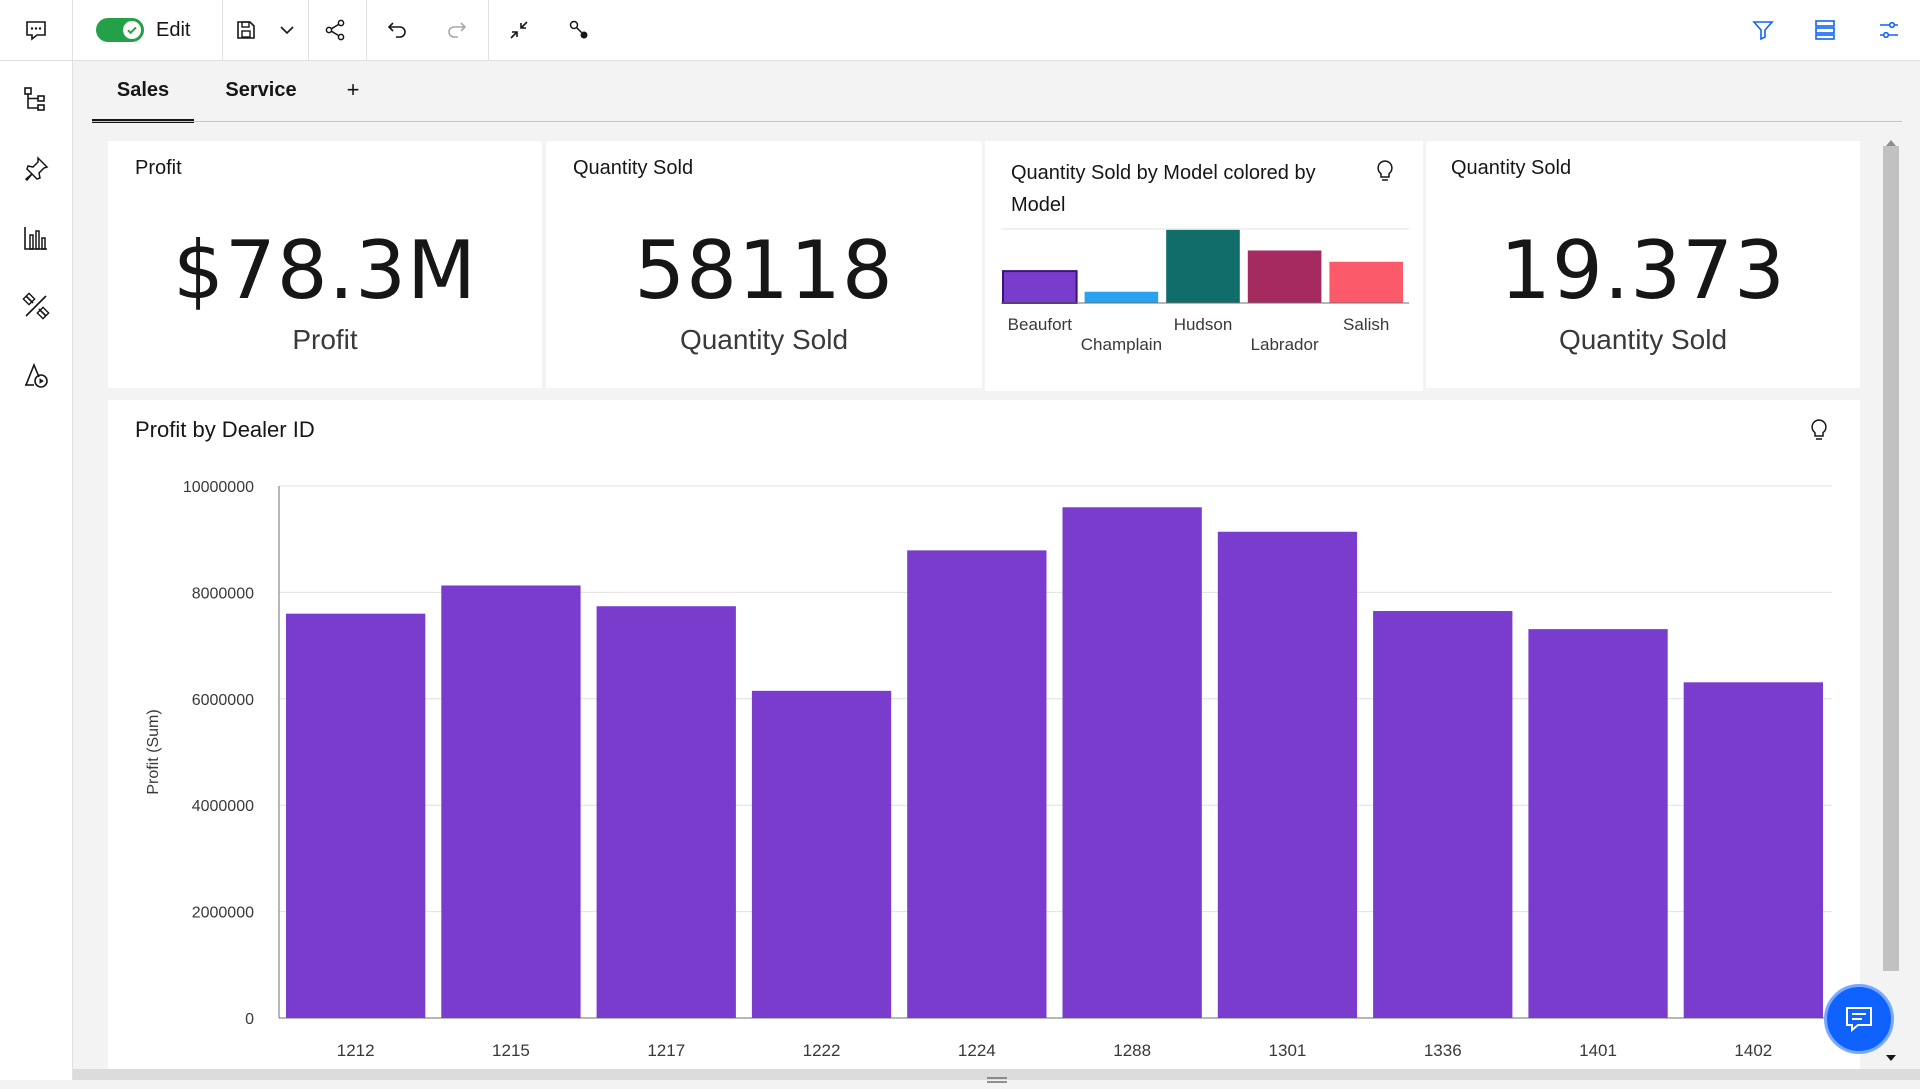 This screenshot has height=1089, width=1920. I want to click on x-tick-label: 1402, so click(1753, 1050).